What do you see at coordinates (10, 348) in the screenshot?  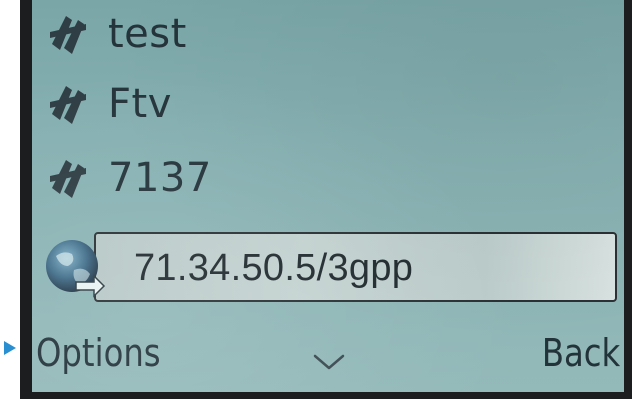 I see `pointer-arrow-icon` at bounding box center [10, 348].